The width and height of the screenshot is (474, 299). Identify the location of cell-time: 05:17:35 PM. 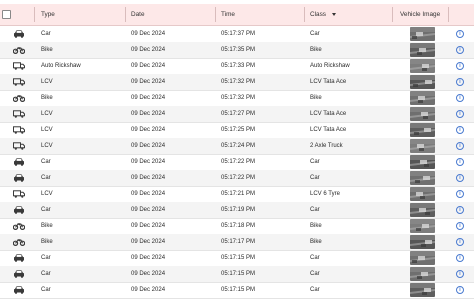
(238, 50).